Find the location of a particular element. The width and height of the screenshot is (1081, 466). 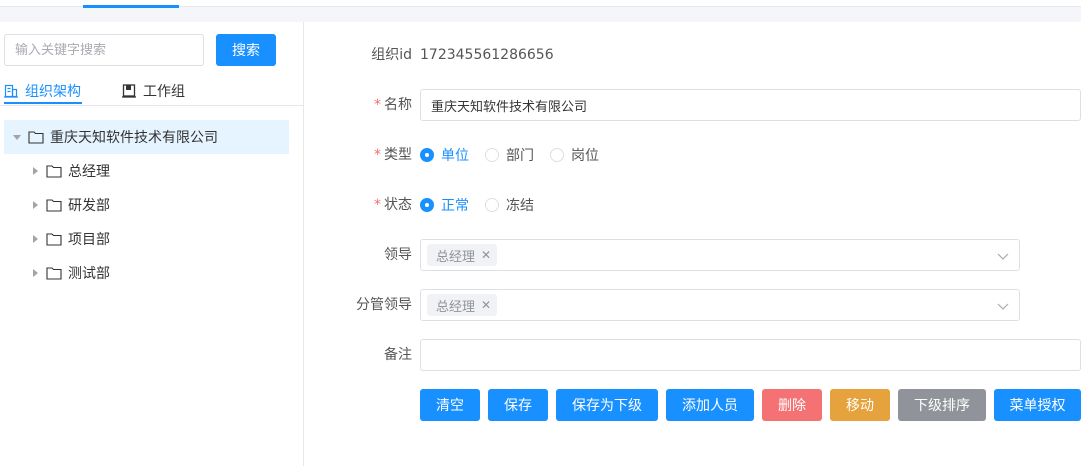

tree-node: 研发部 is located at coordinates (146, 205).